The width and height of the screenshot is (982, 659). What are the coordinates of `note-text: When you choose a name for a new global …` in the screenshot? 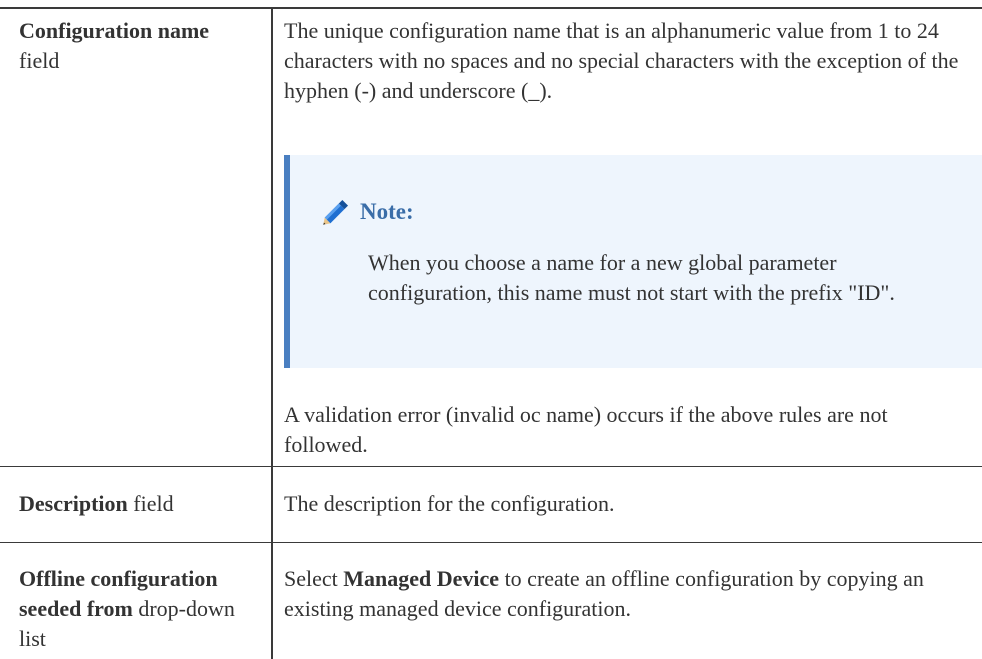 It's located at (631, 277).